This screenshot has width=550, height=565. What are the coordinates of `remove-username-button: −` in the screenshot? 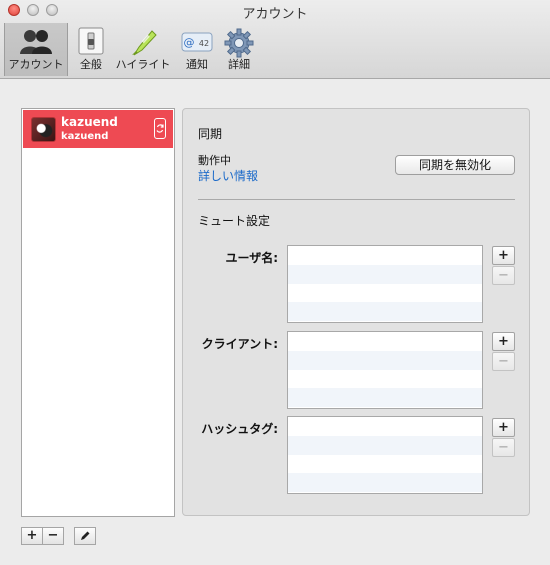 It's located at (503, 275).